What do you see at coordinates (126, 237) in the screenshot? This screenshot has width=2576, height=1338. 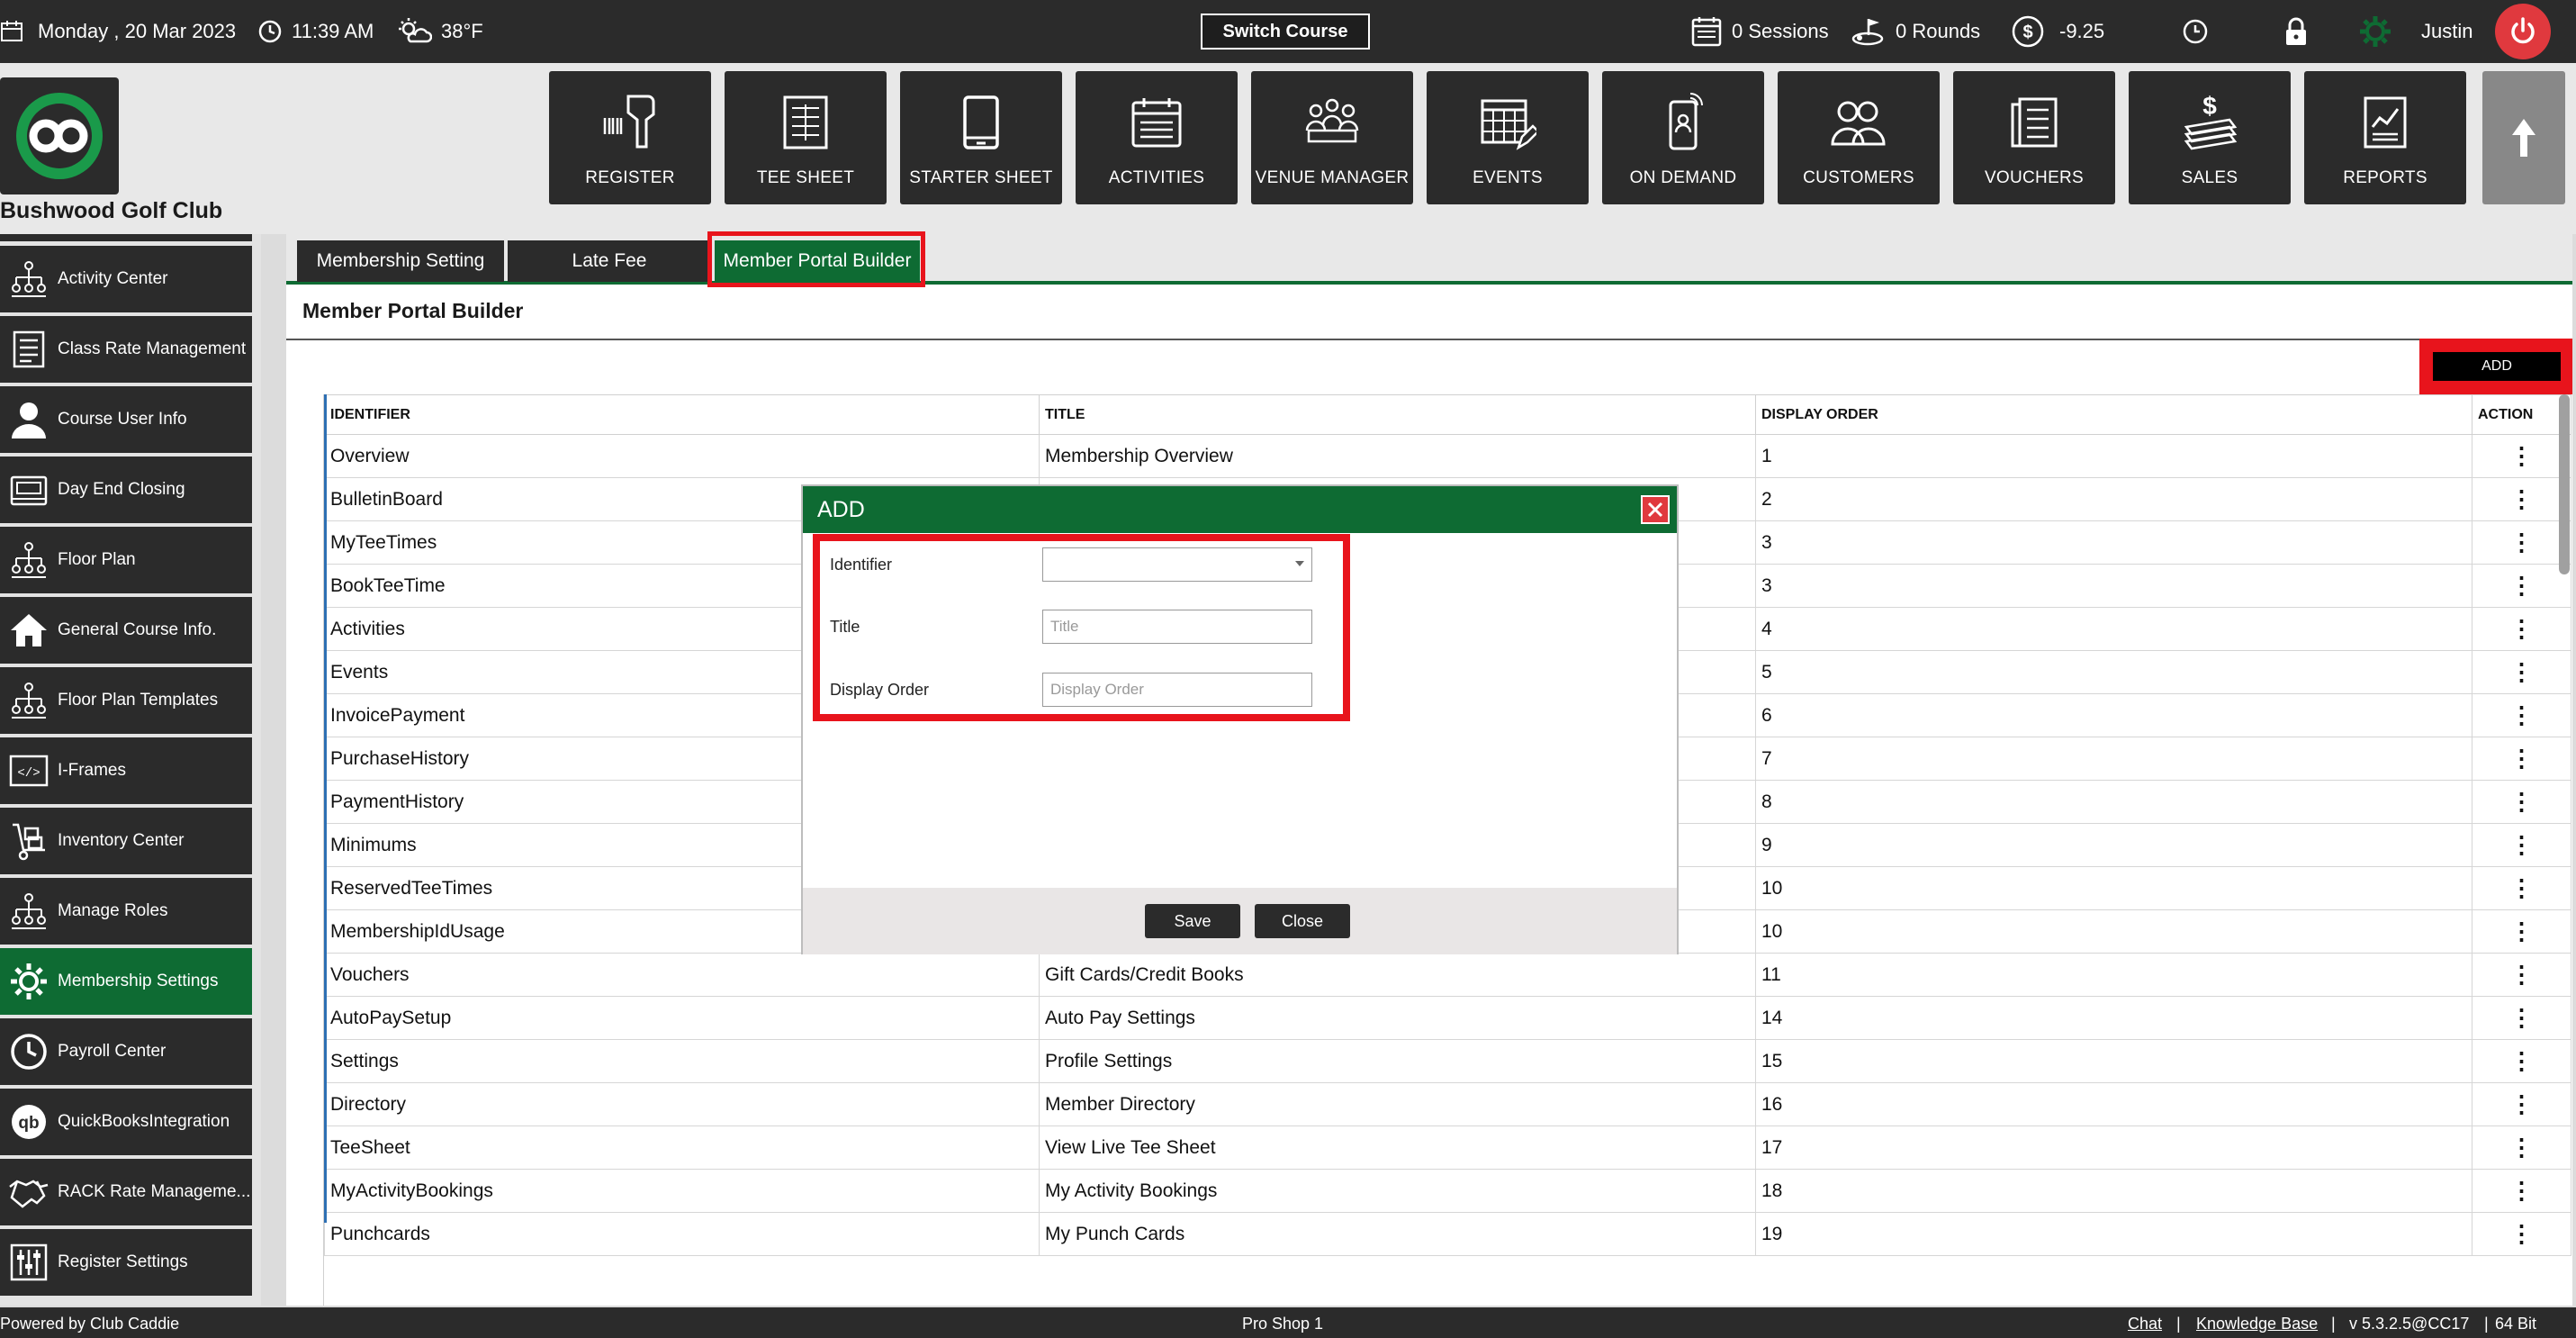 I see `sidebar-item-partial` at bounding box center [126, 237].